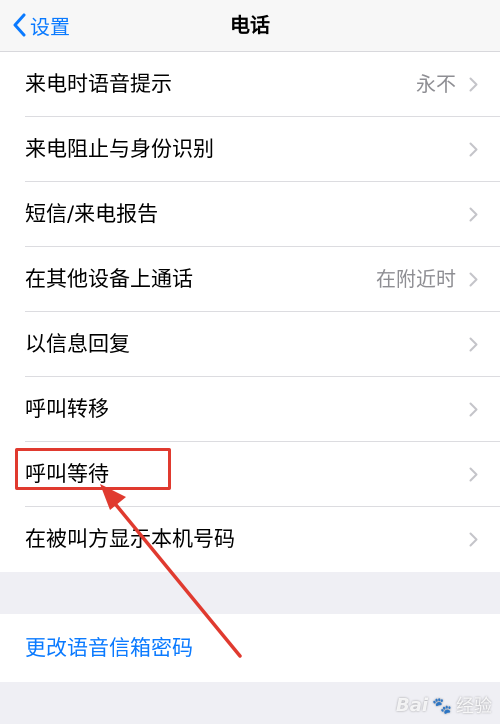  Describe the element at coordinates (412, 705) in the screenshot. I see `watermark-brand: Bai` at that location.